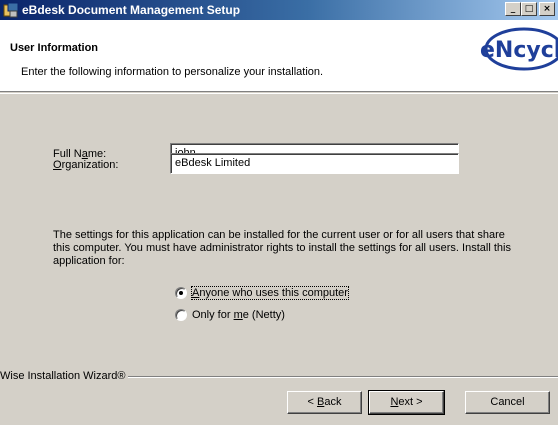  I want to click on minimize-button: _, so click(513, 9).